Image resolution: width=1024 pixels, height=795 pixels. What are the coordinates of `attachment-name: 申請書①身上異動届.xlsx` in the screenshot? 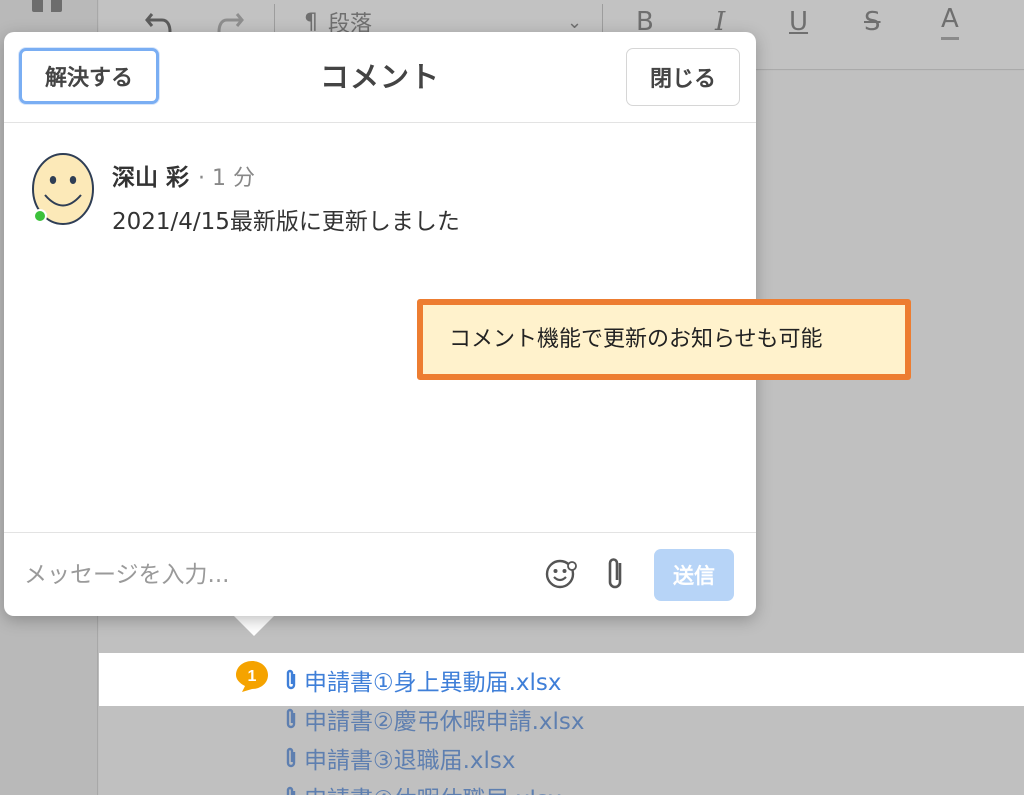 It's located at (433, 682).